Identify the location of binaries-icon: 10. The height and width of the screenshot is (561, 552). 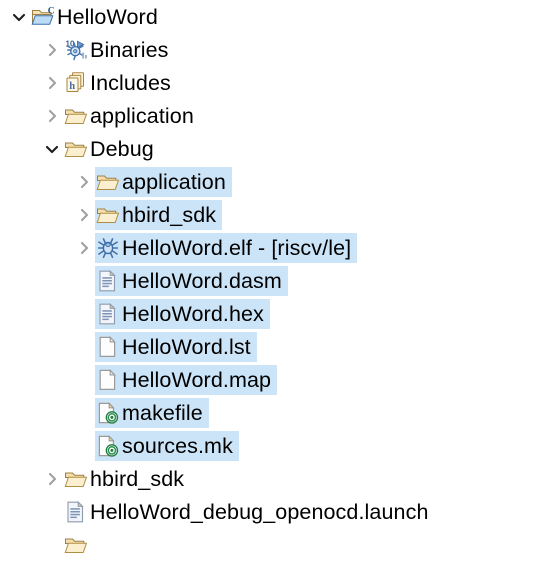
(76, 50).